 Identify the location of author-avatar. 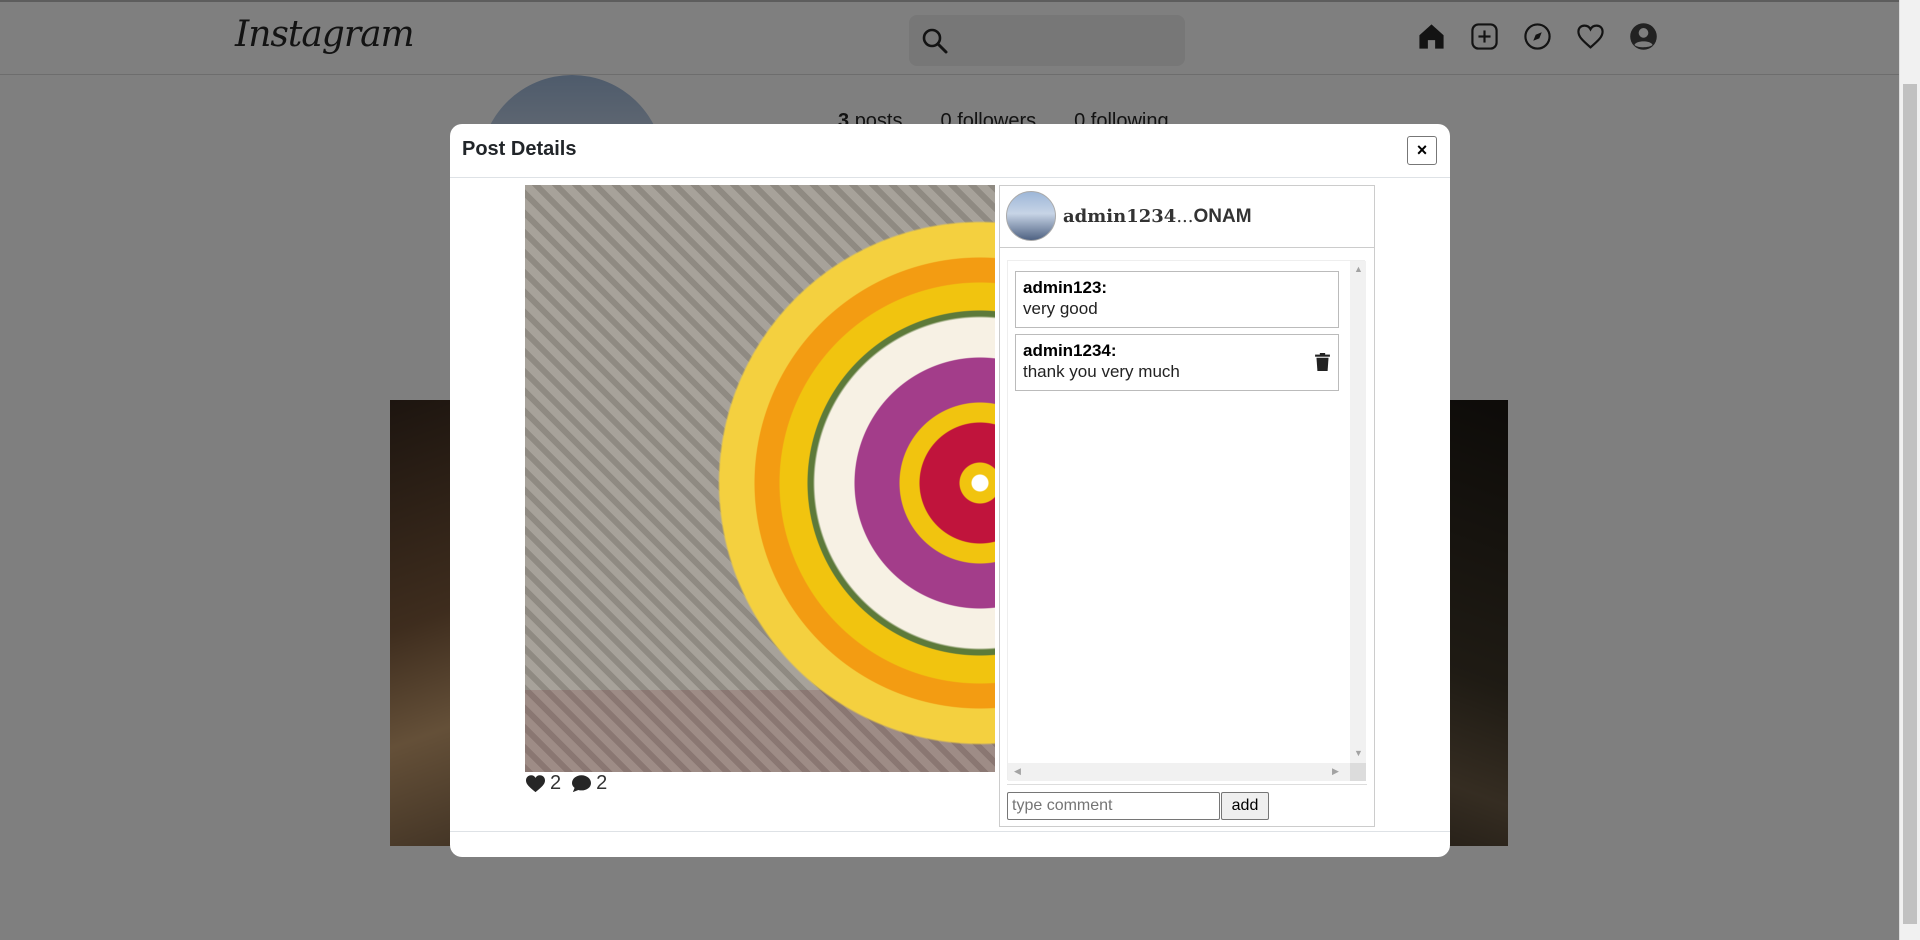
(1031, 216).